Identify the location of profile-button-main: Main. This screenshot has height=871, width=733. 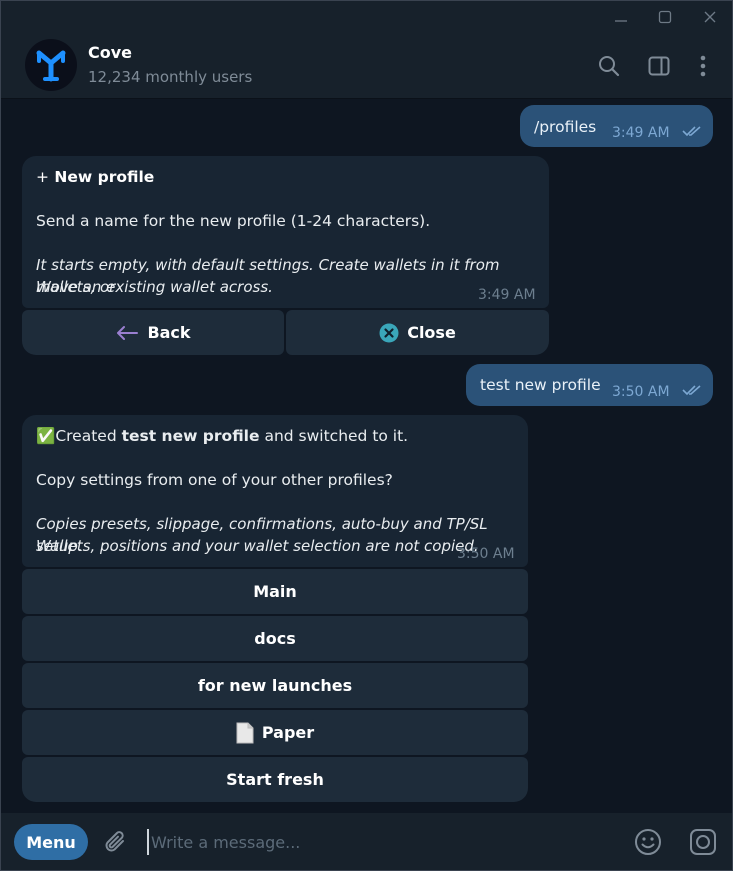
(275, 591).